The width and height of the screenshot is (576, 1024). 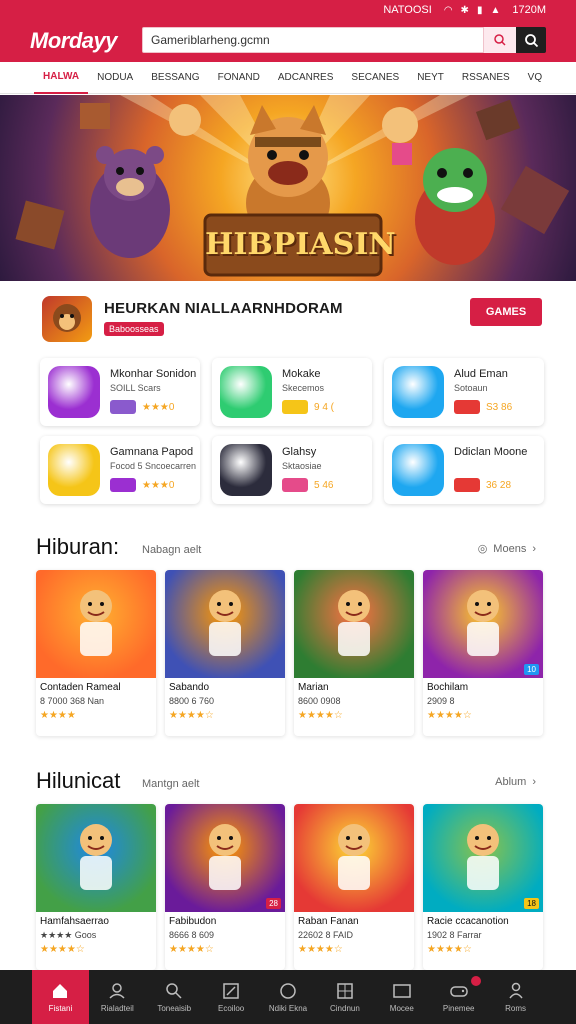 What do you see at coordinates (515, 782) in the screenshot?
I see `see-more-link: Ablum ›` at bounding box center [515, 782].